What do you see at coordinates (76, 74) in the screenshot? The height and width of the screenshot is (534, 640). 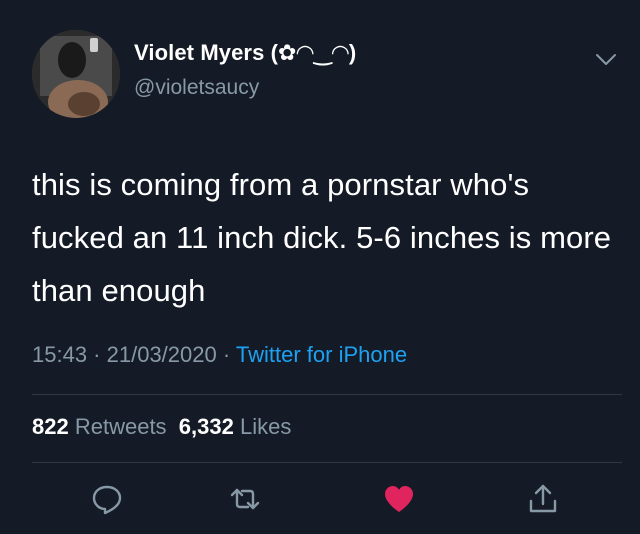 I see `avatar` at bounding box center [76, 74].